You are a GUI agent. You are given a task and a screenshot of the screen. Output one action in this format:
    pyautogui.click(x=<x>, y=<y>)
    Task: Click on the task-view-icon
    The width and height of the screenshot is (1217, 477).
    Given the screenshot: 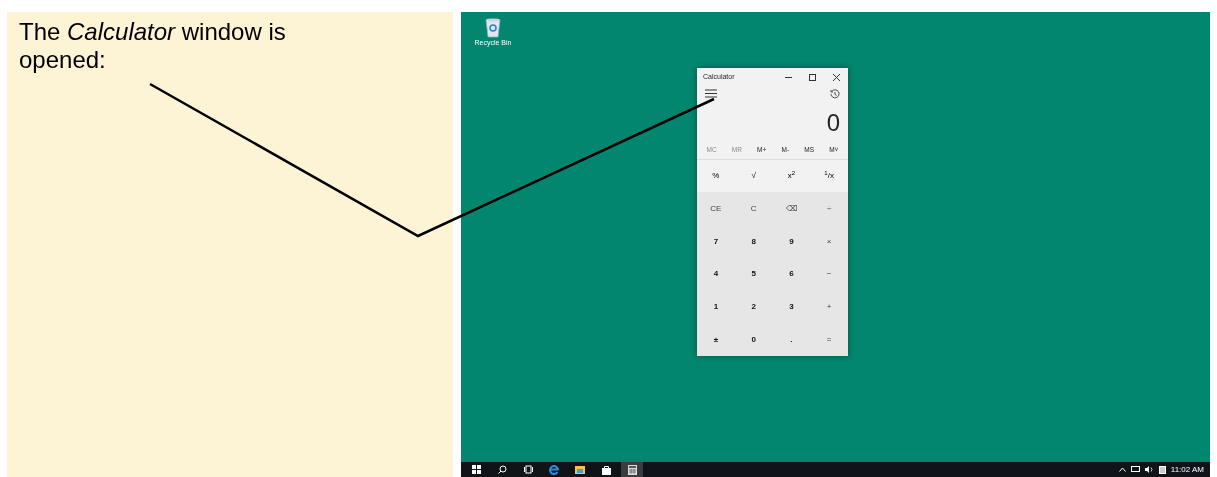 What is the action you would take?
    pyautogui.click(x=528, y=469)
    